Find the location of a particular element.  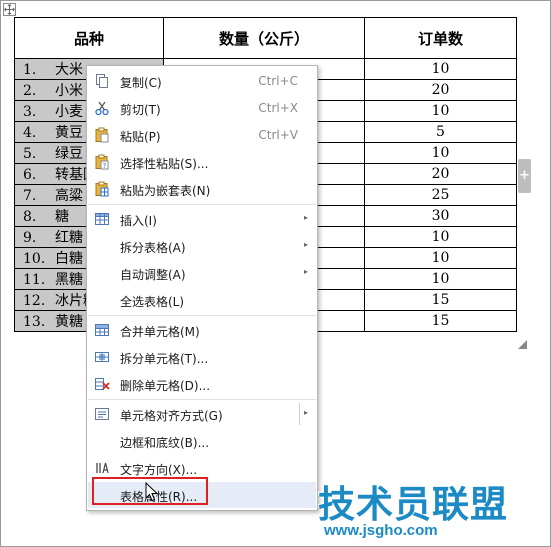

row-number: 3. is located at coordinates (30, 112).